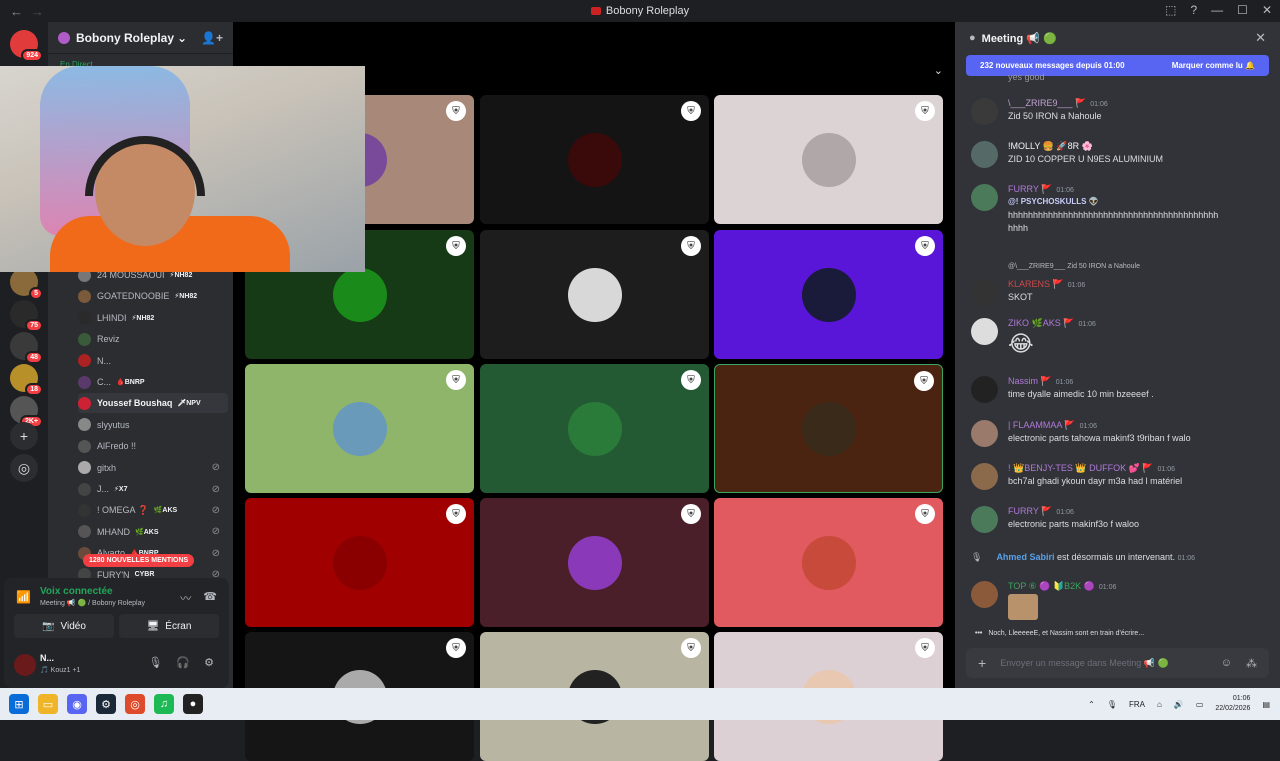 Image resolution: width=1280 pixels, height=761 pixels. I want to click on voice-member: Reviz, so click(153, 339).